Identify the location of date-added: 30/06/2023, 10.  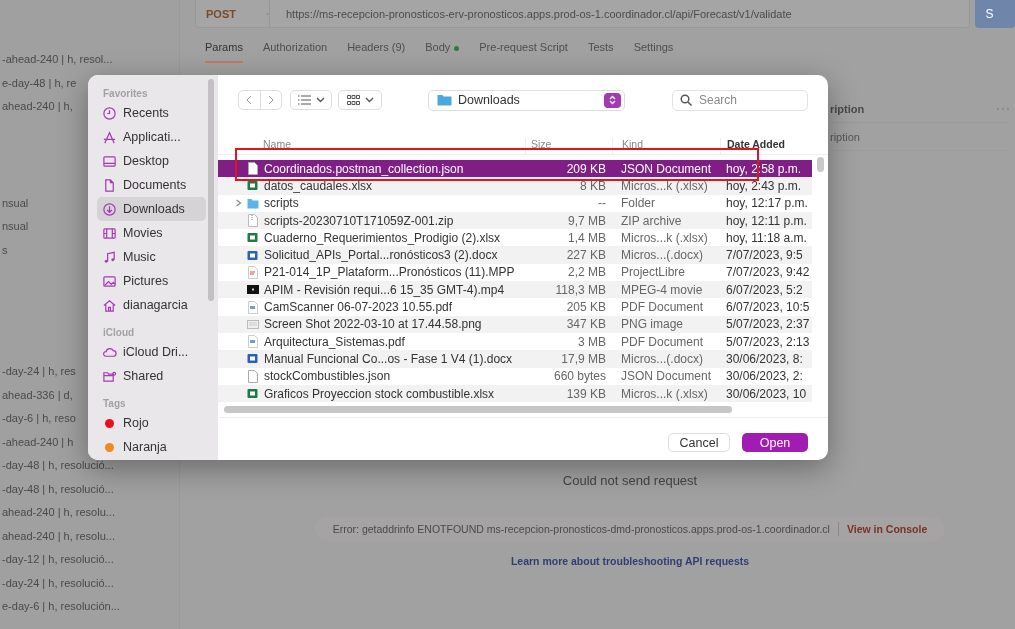
(766, 393).